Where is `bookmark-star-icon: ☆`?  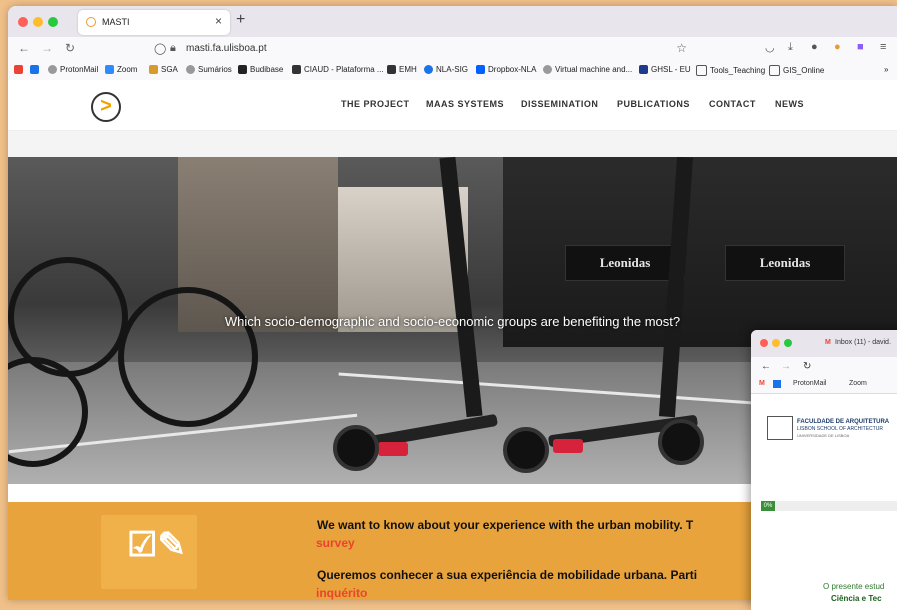
bookmark-star-icon: ☆ is located at coordinates (681, 48).